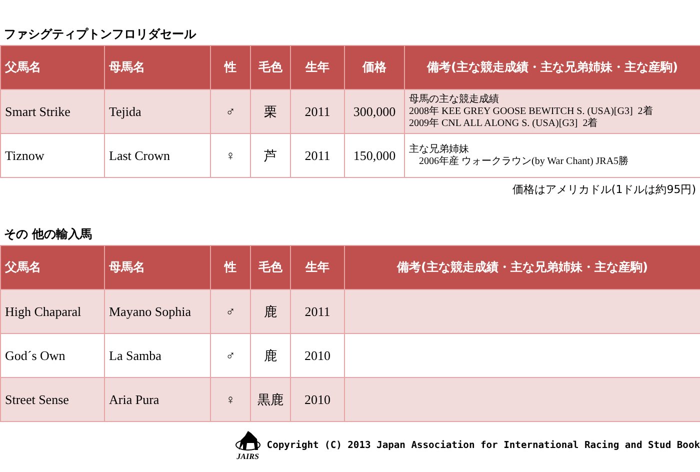  What do you see at coordinates (52, 156) in the screenshot?
I see `table-cell: Tiznow` at bounding box center [52, 156].